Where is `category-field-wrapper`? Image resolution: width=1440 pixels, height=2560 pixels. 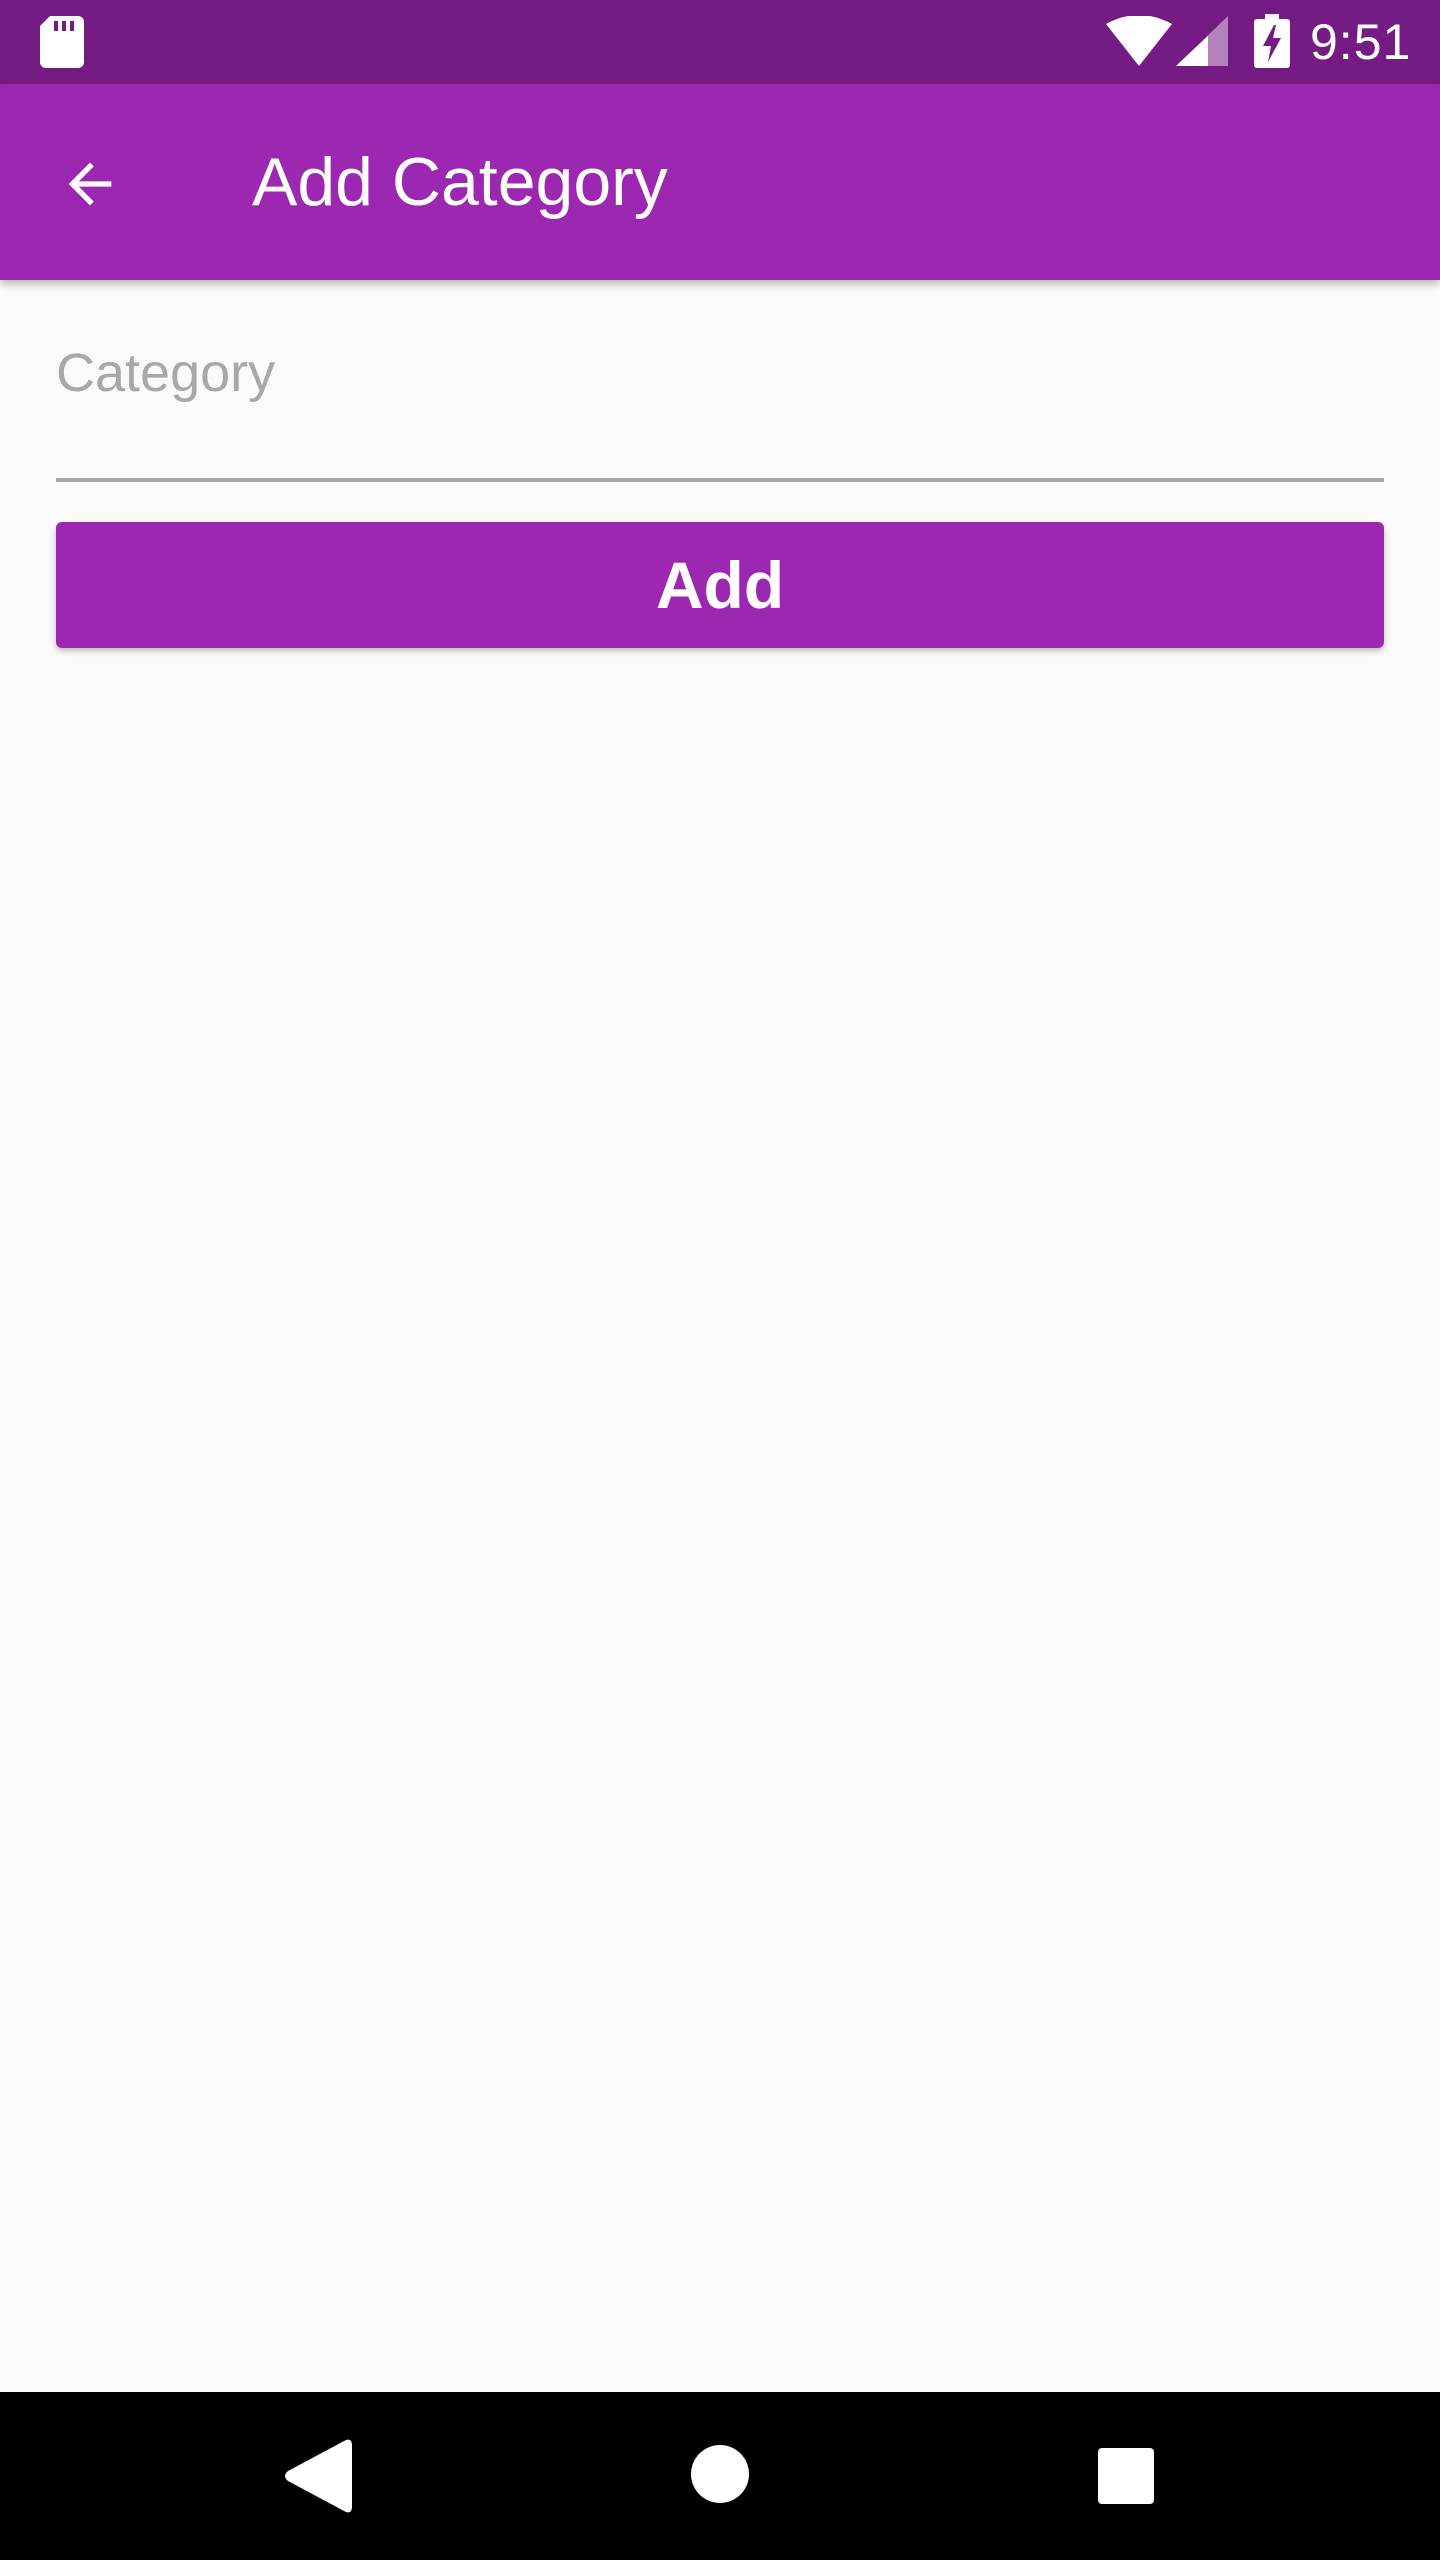
category-field-wrapper is located at coordinates (720, 404).